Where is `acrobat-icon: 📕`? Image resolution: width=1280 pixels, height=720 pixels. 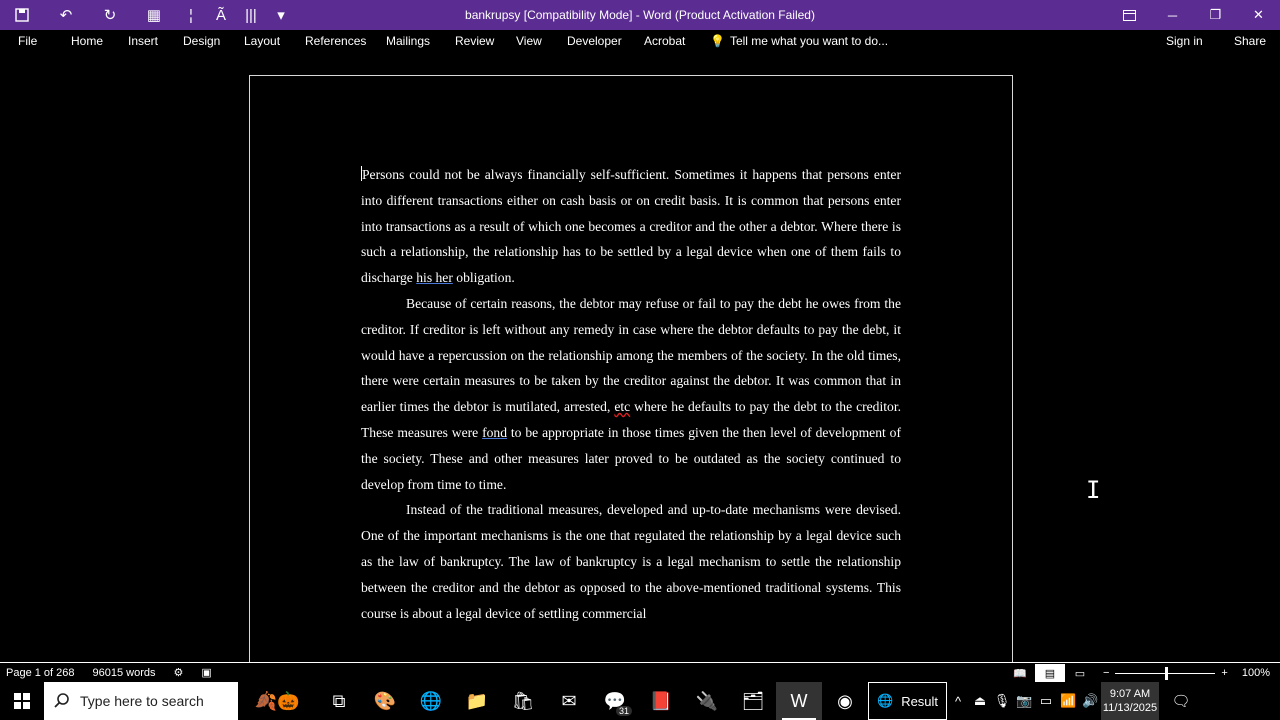
acrobat-icon: 📕 is located at coordinates (661, 701).